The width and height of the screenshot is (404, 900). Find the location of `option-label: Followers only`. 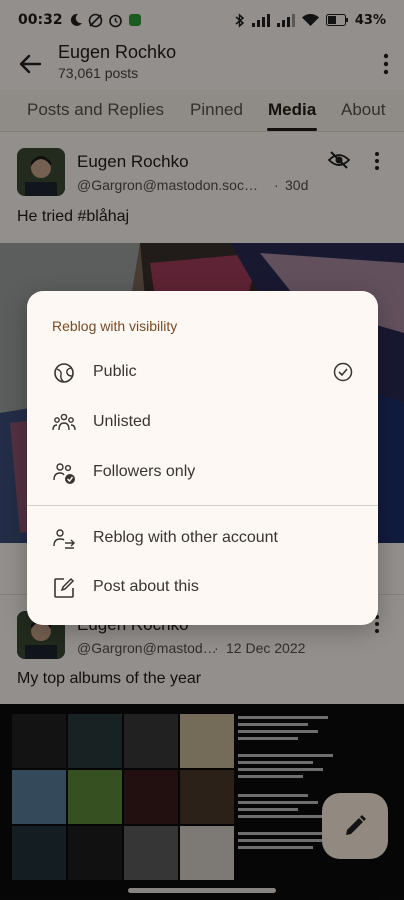

option-label: Followers only is located at coordinates (144, 471).